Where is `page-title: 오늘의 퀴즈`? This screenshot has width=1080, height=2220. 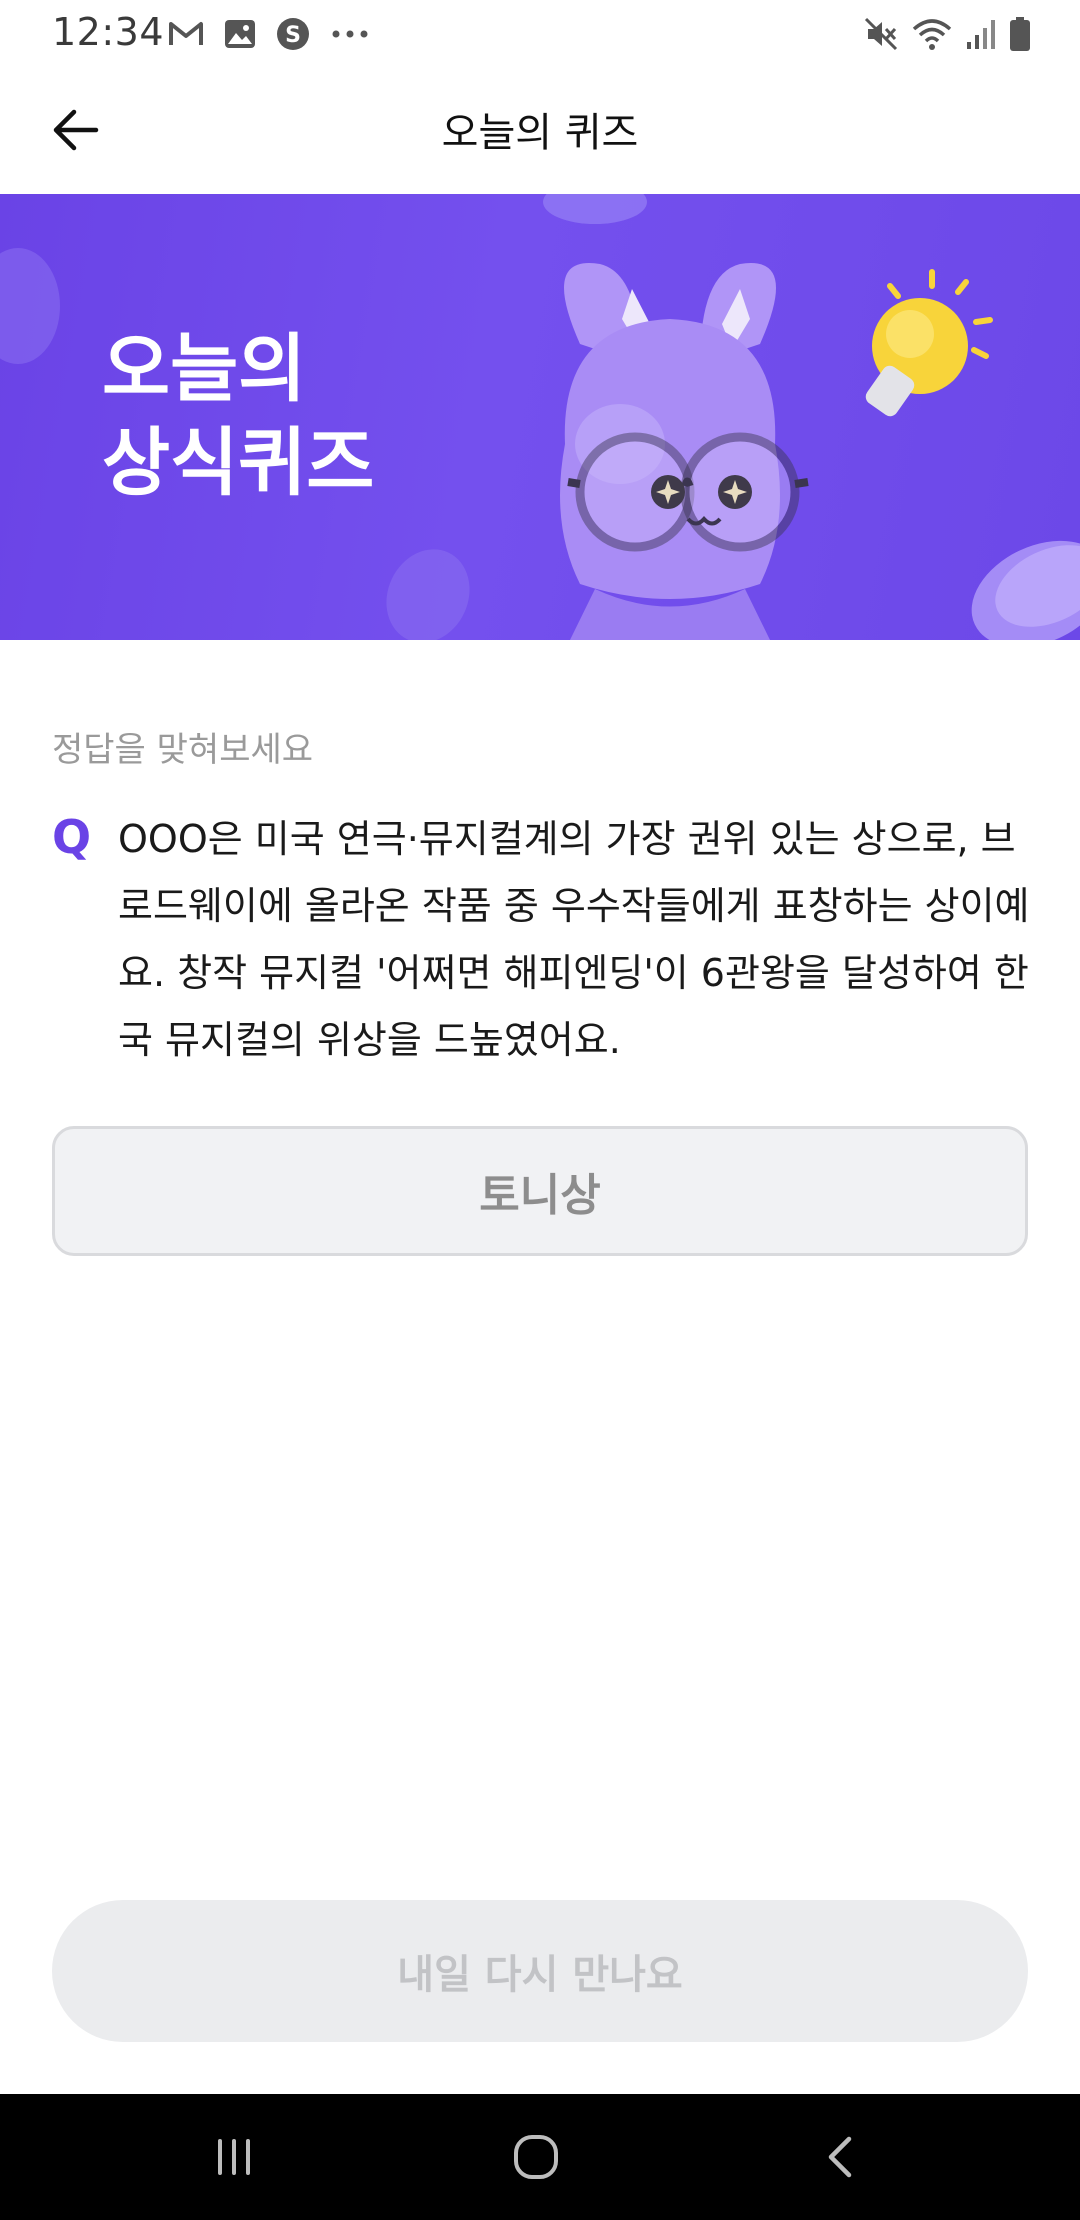 page-title: 오늘의 퀴즈 is located at coordinates (540, 133).